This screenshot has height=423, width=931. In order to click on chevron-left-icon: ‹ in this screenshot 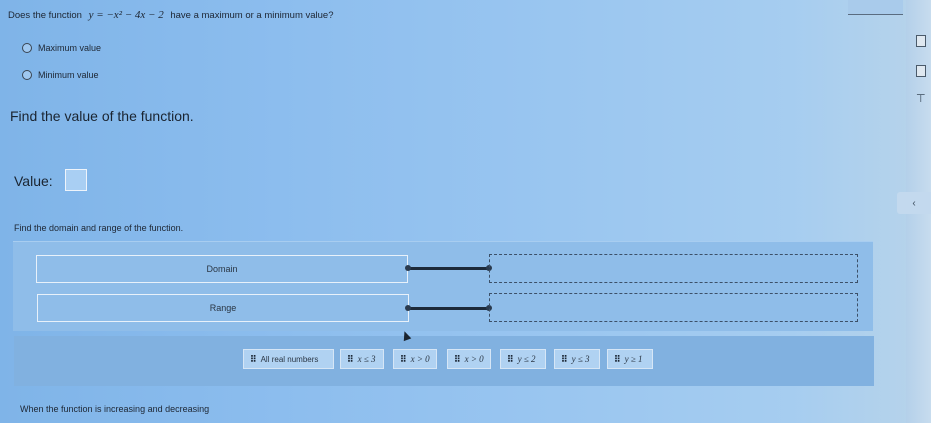, I will do `click(914, 203)`.